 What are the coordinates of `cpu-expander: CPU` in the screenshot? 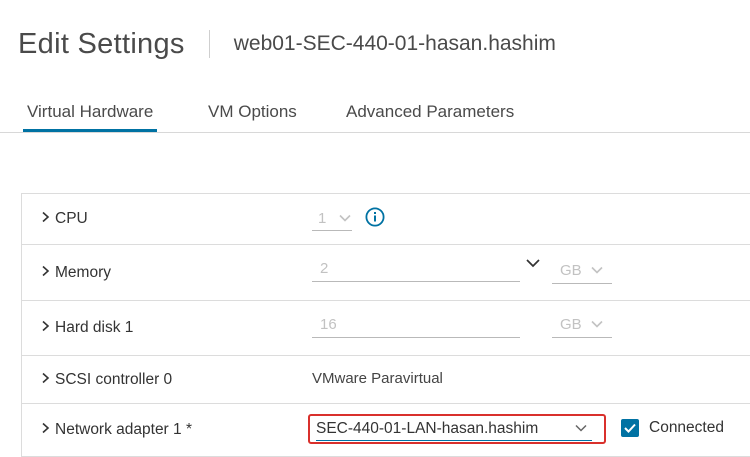 It's located at (64, 219).